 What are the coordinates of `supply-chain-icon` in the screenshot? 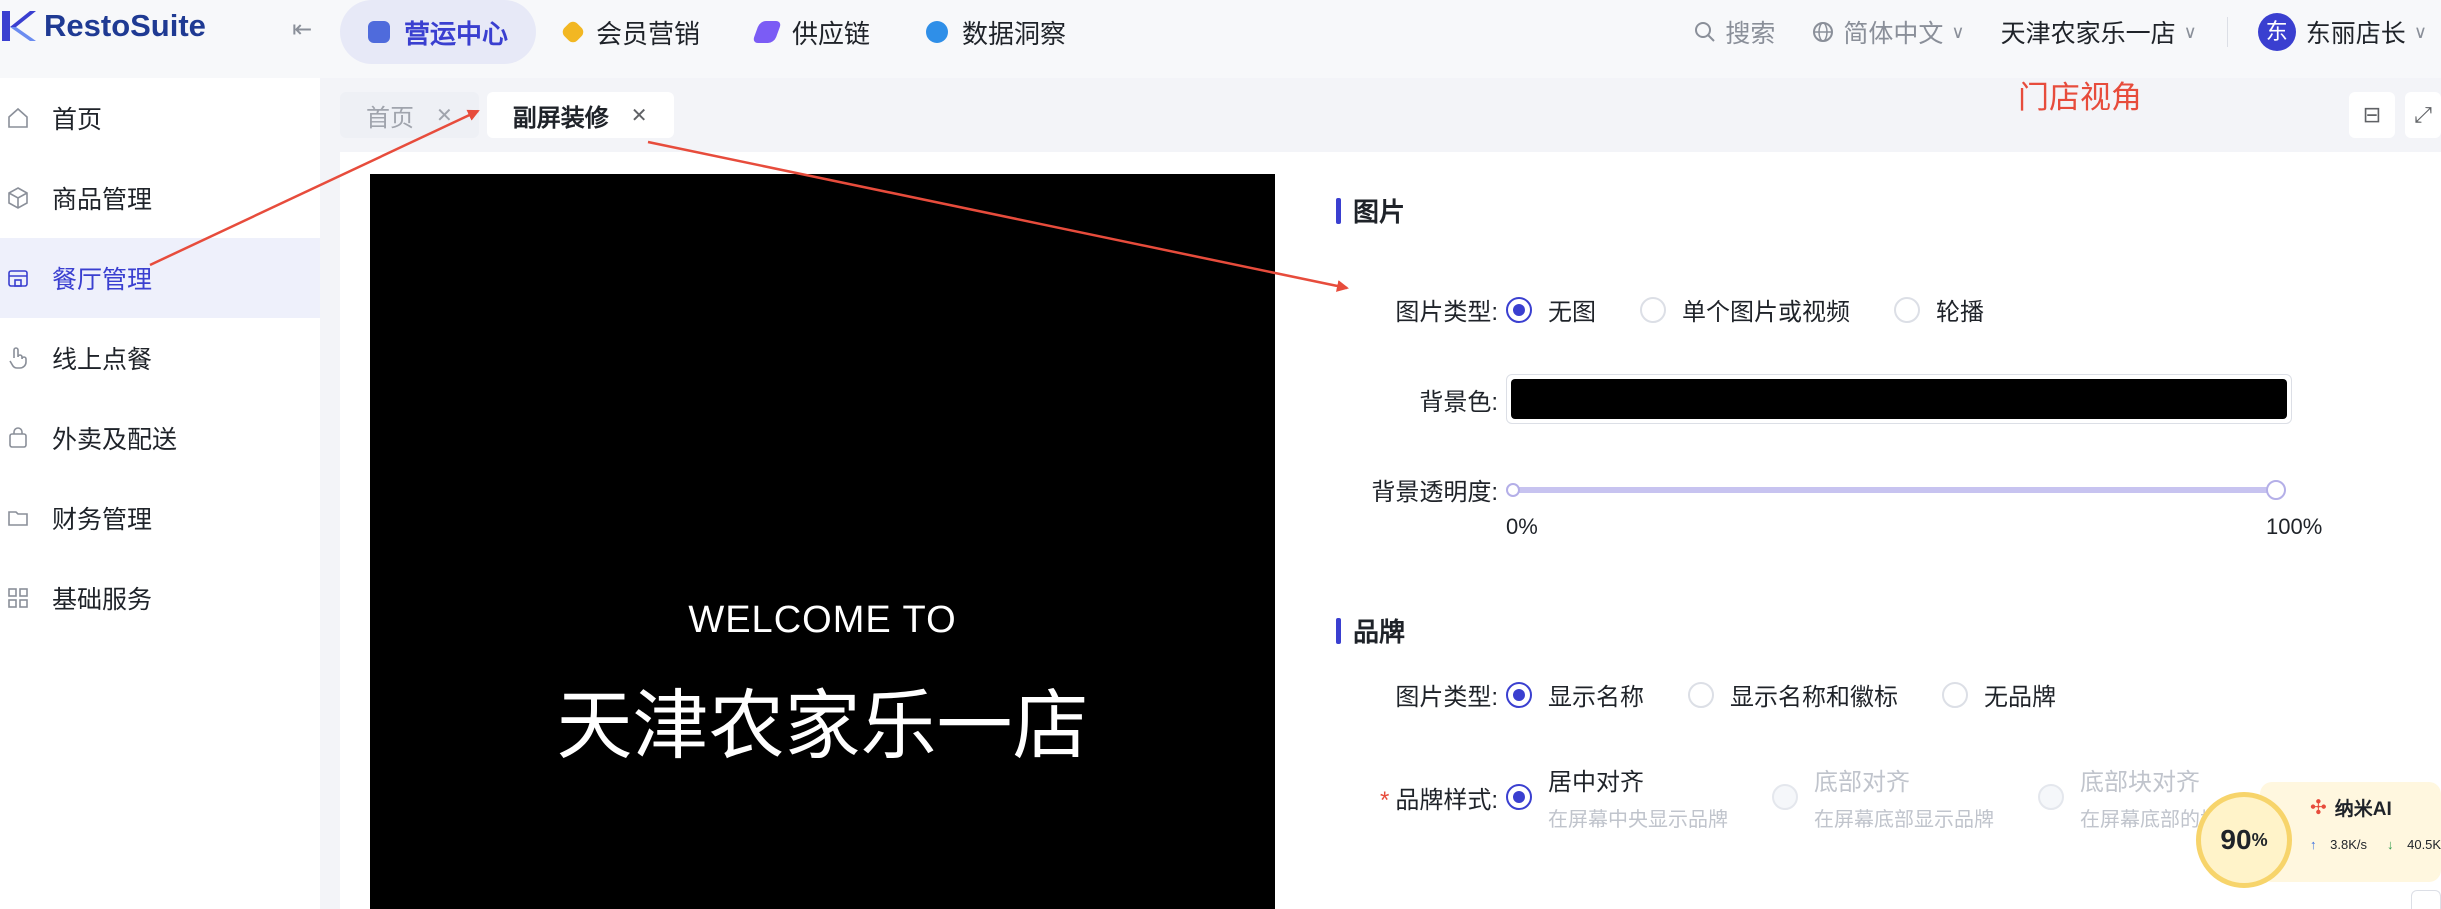 It's located at (767, 32).